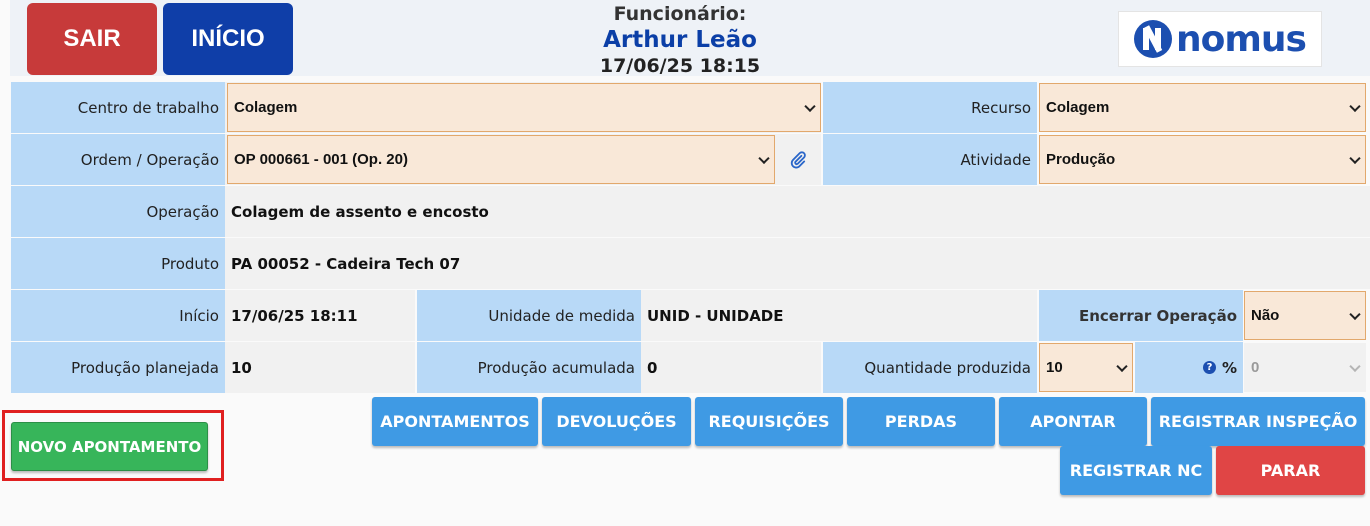  Describe the element at coordinates (320, 367) in the screenshot. I see `planejada-value: 10` at that location.